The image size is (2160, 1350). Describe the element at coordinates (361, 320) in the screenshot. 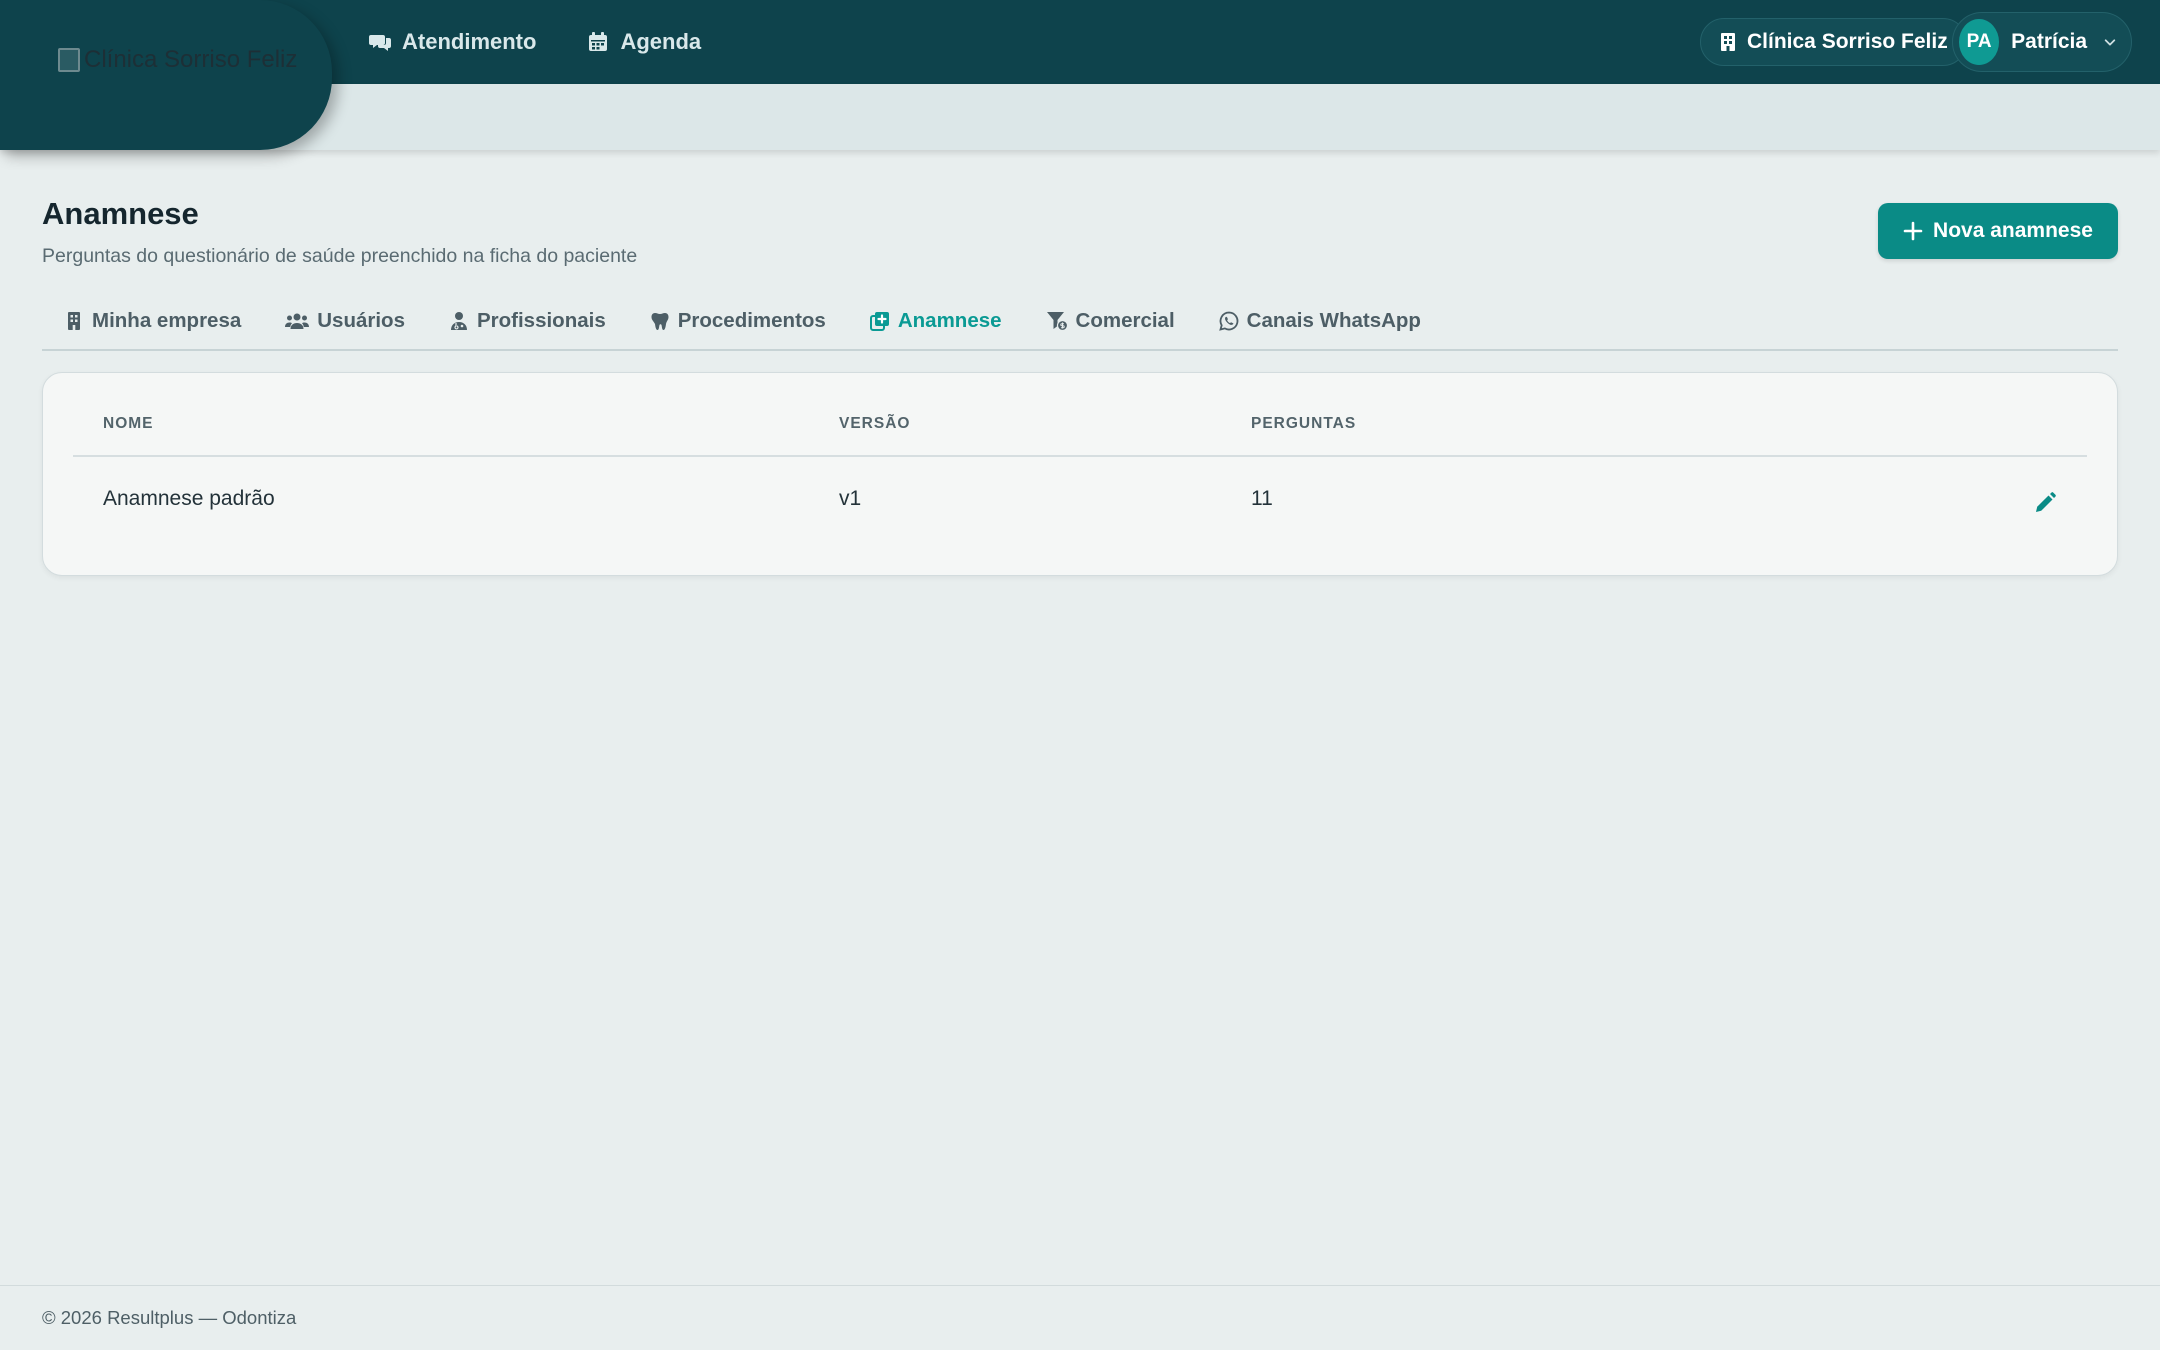

I see `tab-label: Usuários` at that location.